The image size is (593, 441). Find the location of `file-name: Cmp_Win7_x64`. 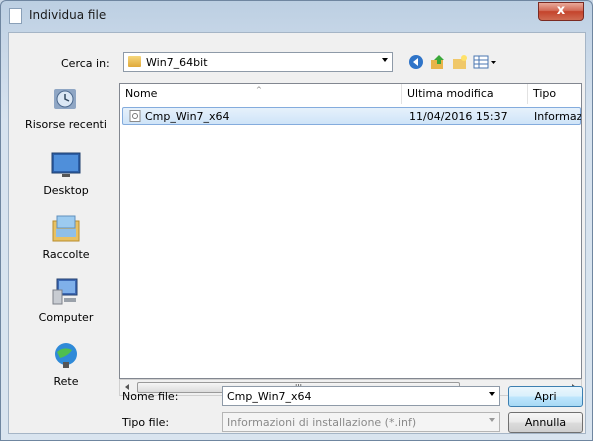

file-name: Cmp_Win7_x64 is located at coordinates (187, 116).